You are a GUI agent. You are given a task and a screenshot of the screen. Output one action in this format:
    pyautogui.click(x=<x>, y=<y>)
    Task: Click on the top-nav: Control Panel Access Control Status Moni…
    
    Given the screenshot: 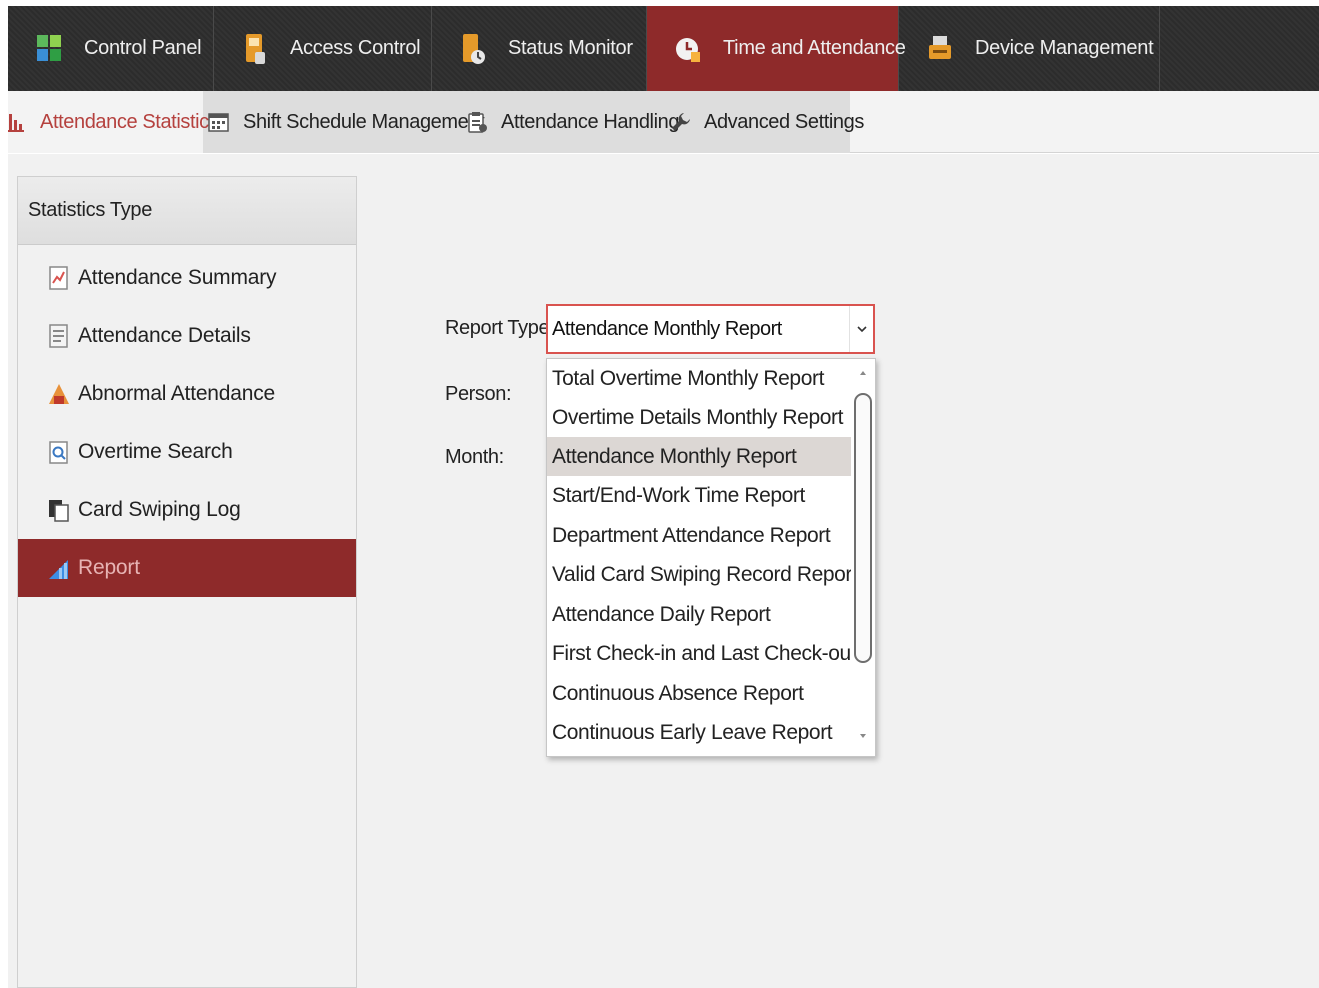 What is the action you would take?
    pyautogui.click(x=663, y=48)
    